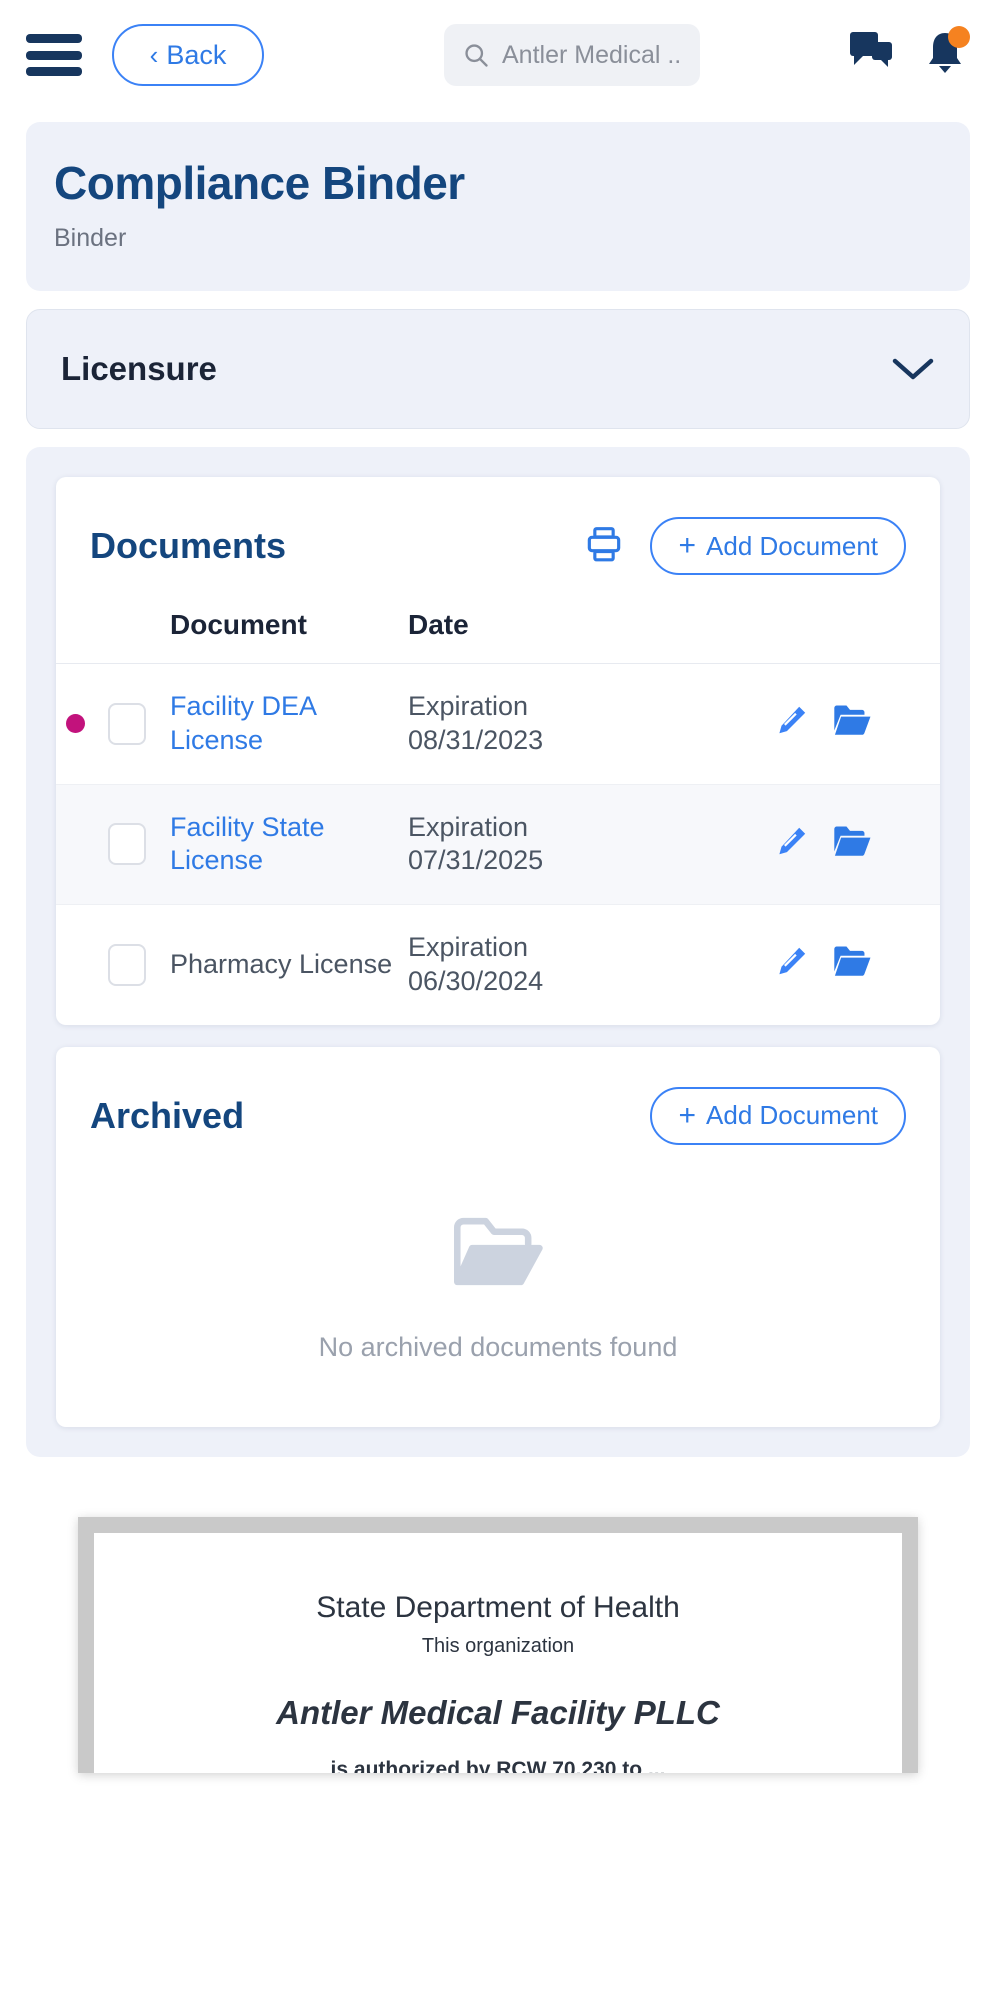 Image resolution: width=996 pixels, height=1992 pixels. I want to click on preview-organization: Antler Medical Facility PLLC, so click(498, 1712).